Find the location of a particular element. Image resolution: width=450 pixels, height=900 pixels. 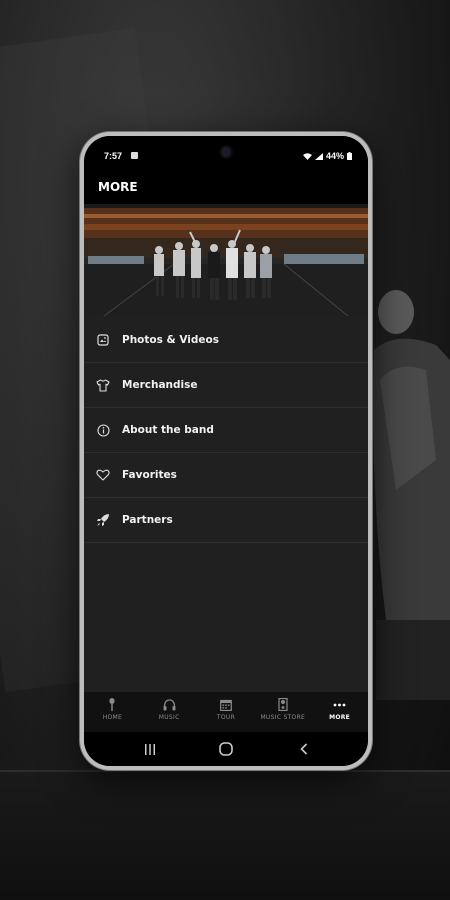

tab-music-store: MUSIC STORE is located at coordinates (282, 712).